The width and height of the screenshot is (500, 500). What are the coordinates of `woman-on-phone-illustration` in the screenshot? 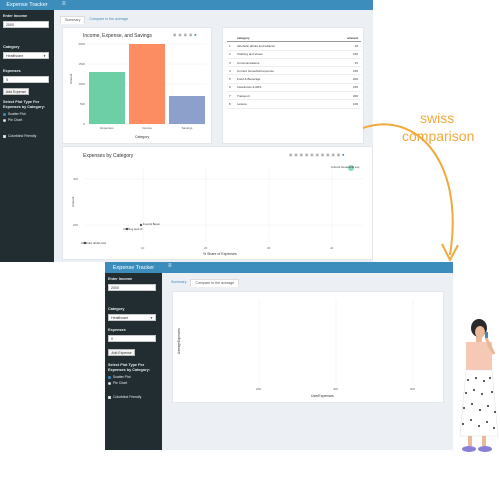 It's located at (479, 385).